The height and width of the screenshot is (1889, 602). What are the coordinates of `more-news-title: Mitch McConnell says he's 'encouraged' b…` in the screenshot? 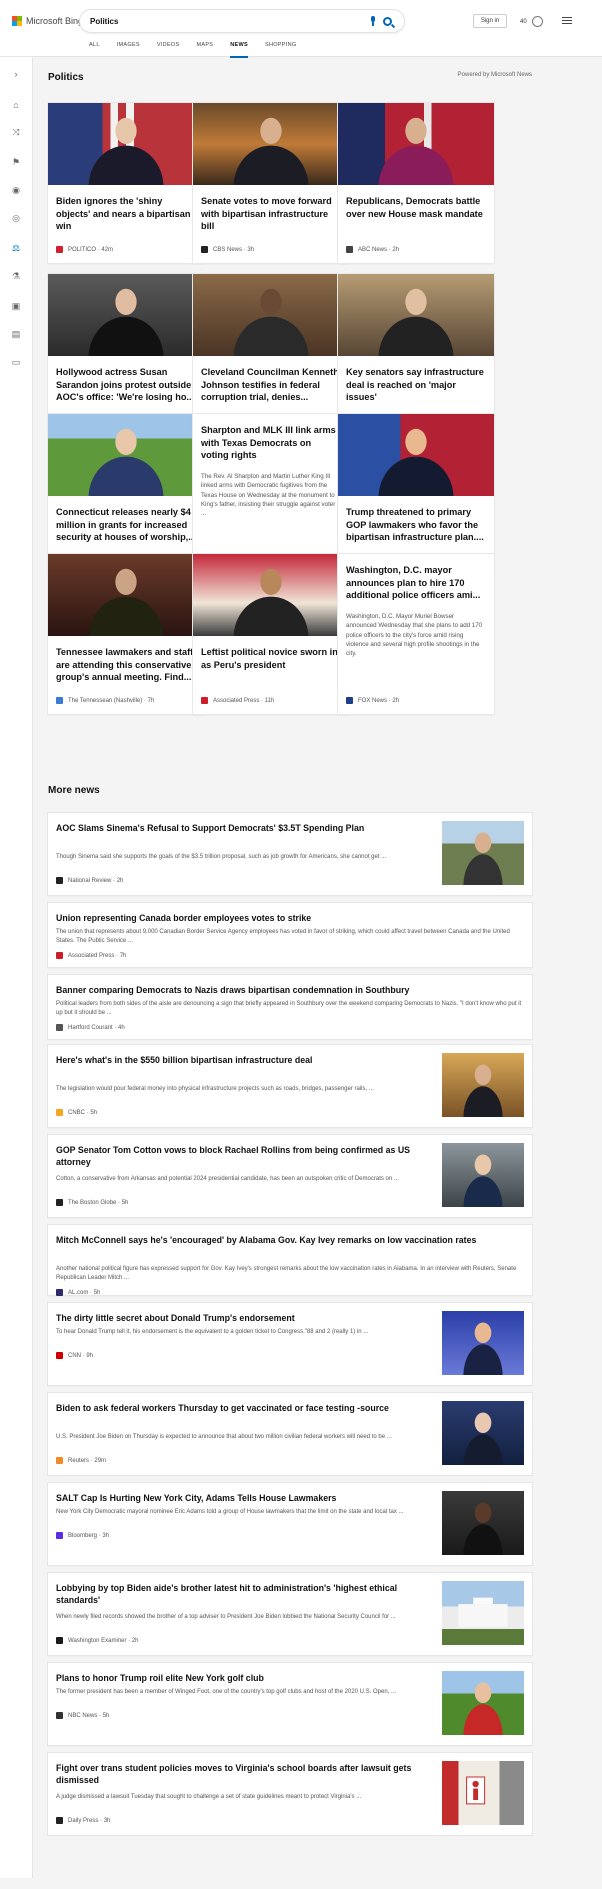 It's located at (289, 1240).